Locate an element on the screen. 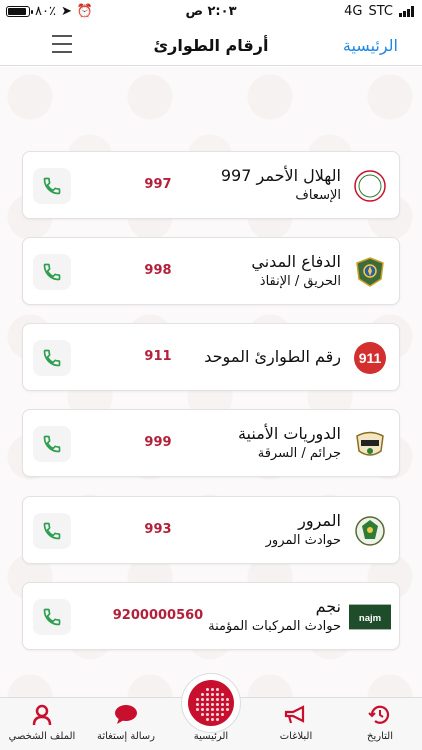 The image size is (422, 750). tab-label: رسالة إستغاثة is located at coordinates (126, 736).